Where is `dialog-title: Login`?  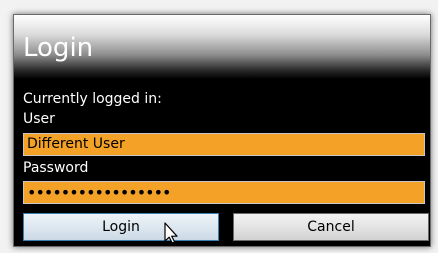 dialog-title: Login is located at coordinates (58, 48).